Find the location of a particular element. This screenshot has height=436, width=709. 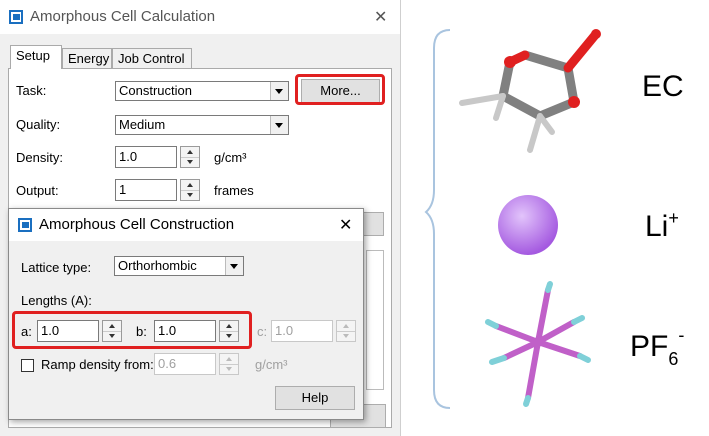

c-length-stepper is located at coordinates (346, 331).